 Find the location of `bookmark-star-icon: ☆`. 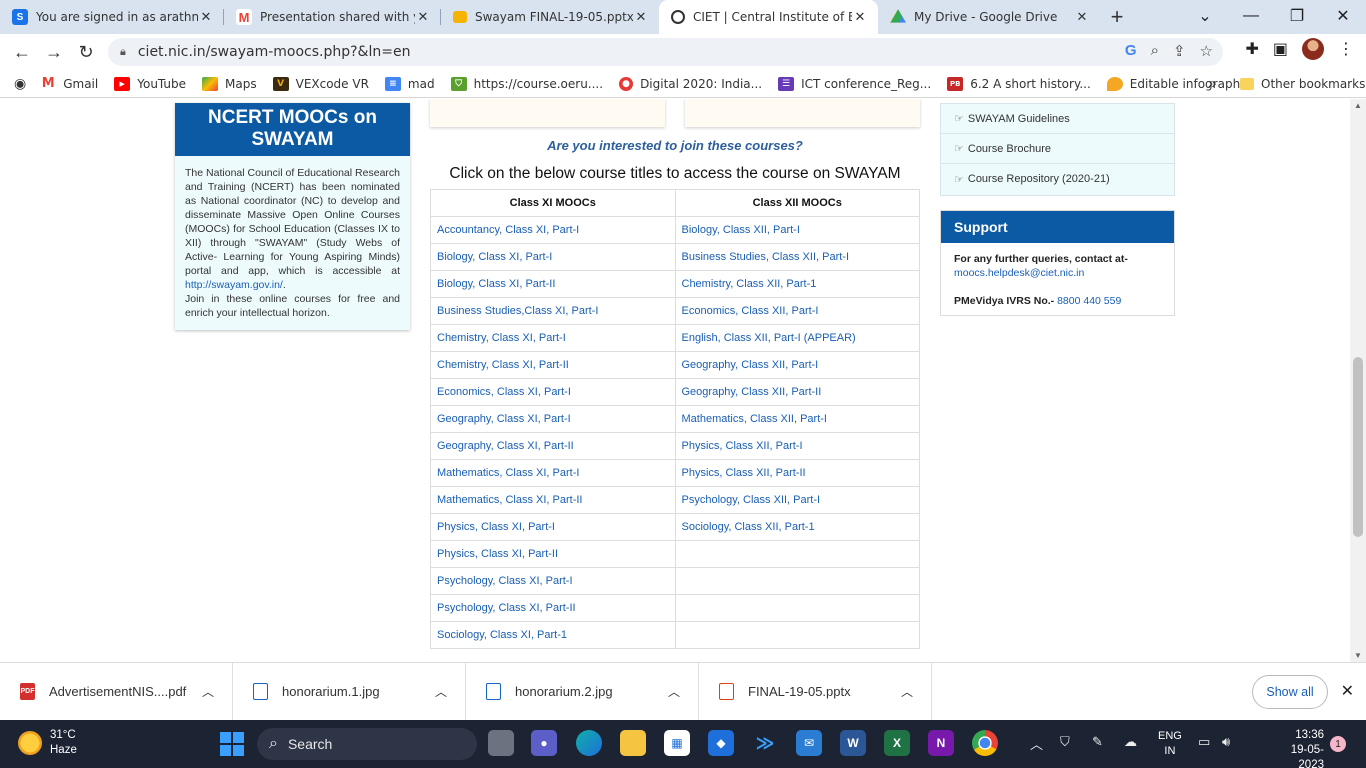

bookmark-star-icon: ☆ is located at coordinates (1206, 51).